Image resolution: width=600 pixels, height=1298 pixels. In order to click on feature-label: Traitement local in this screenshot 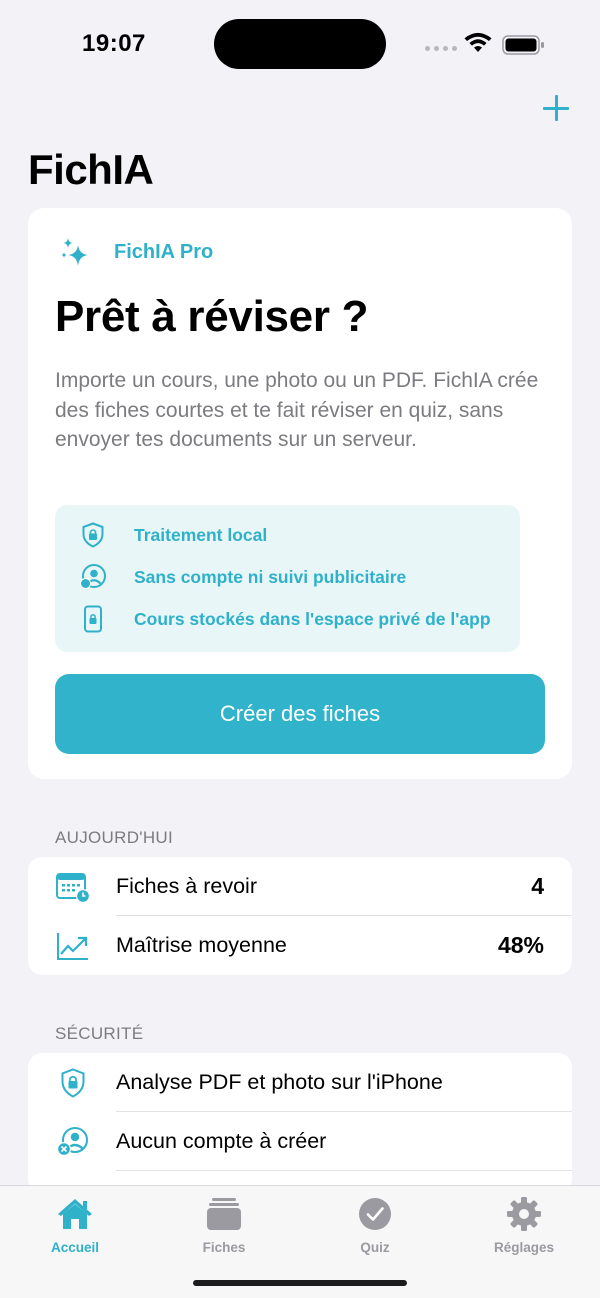, I will do `click(201, 534)`.